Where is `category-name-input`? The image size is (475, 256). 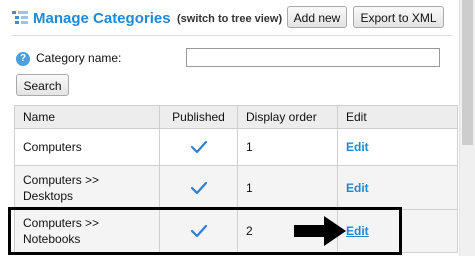 category-name-input is located at coordinates (313, 57).